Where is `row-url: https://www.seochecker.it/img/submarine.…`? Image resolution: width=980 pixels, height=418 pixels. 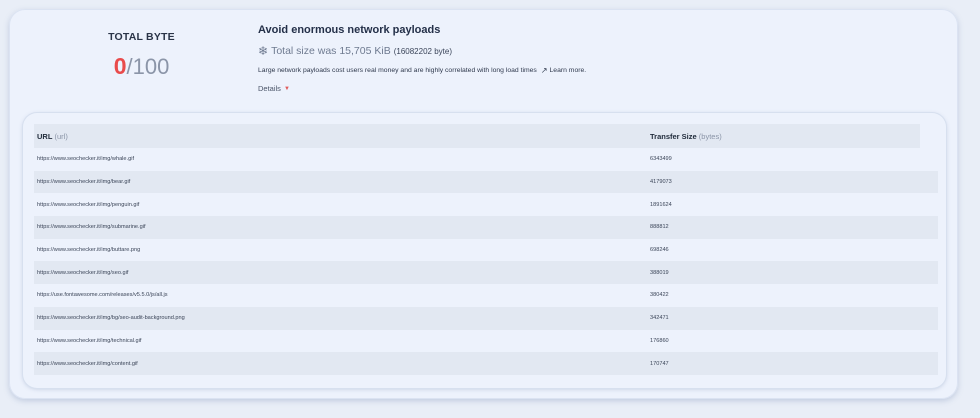 row-url: https://www.seochecker.it/img/submarine.… is located at coordinates (91, 227).